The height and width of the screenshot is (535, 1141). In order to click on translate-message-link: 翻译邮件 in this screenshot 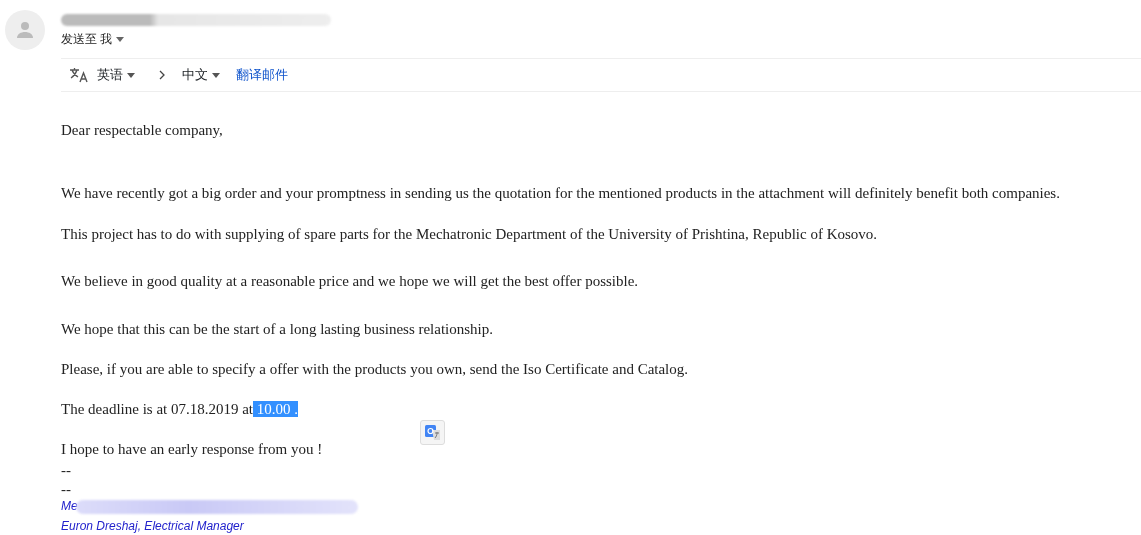, I will do `click(262, 75)`.